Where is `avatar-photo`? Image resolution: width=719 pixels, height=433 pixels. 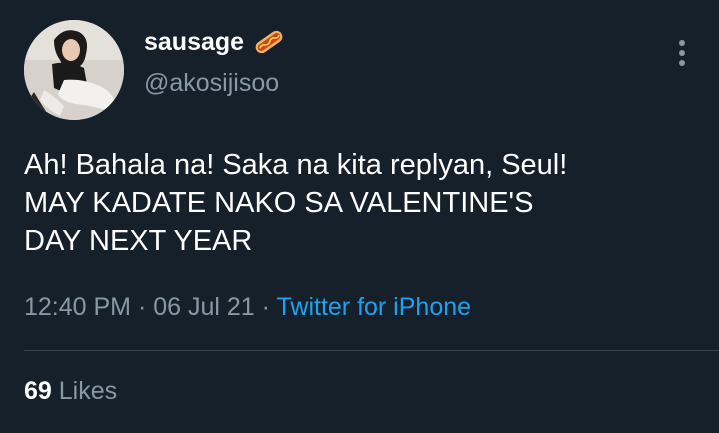 avatar-photo is located at coordinates (74, 70).